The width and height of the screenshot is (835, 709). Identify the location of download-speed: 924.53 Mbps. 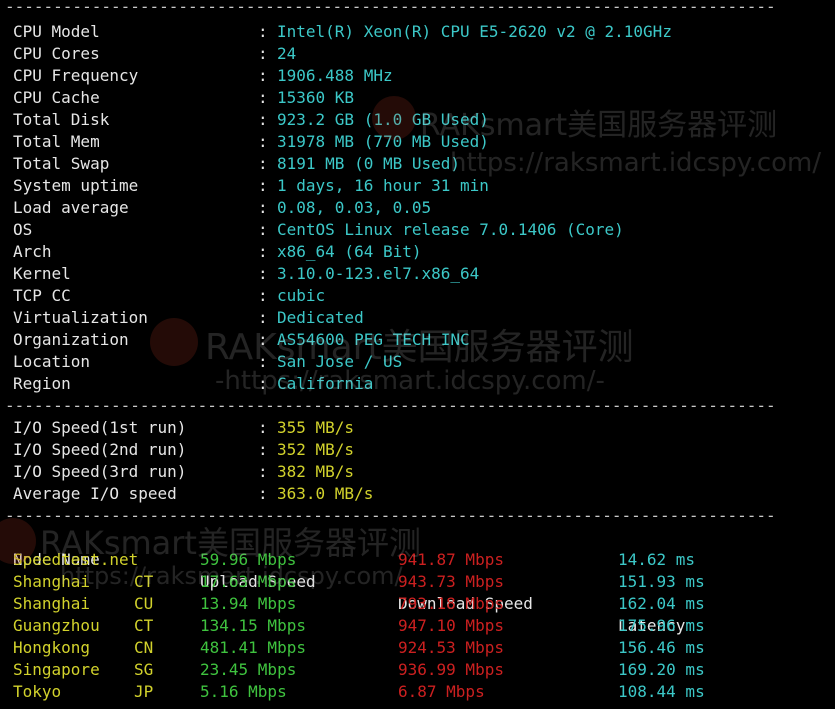
(451, 647).